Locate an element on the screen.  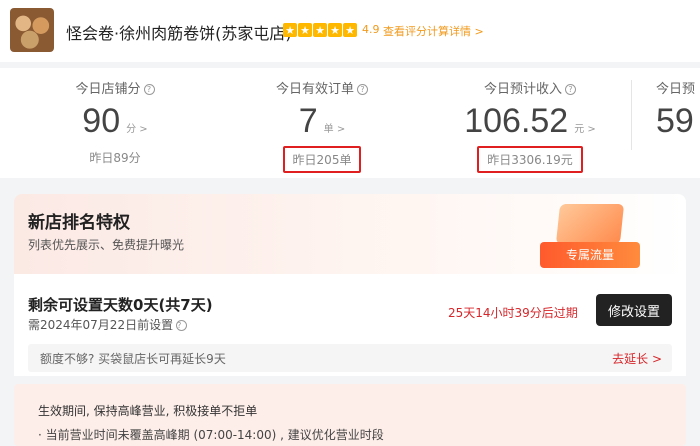
stat-value: 90 is located at coordinates (101, 121).